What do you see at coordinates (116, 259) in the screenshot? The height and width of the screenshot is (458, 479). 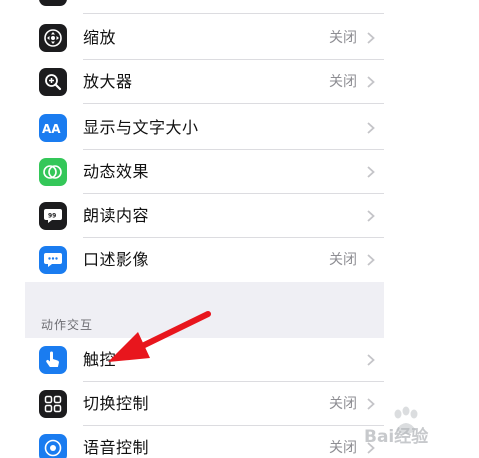 I see `row-label: 口述影像` at bounding box center [116, 259].